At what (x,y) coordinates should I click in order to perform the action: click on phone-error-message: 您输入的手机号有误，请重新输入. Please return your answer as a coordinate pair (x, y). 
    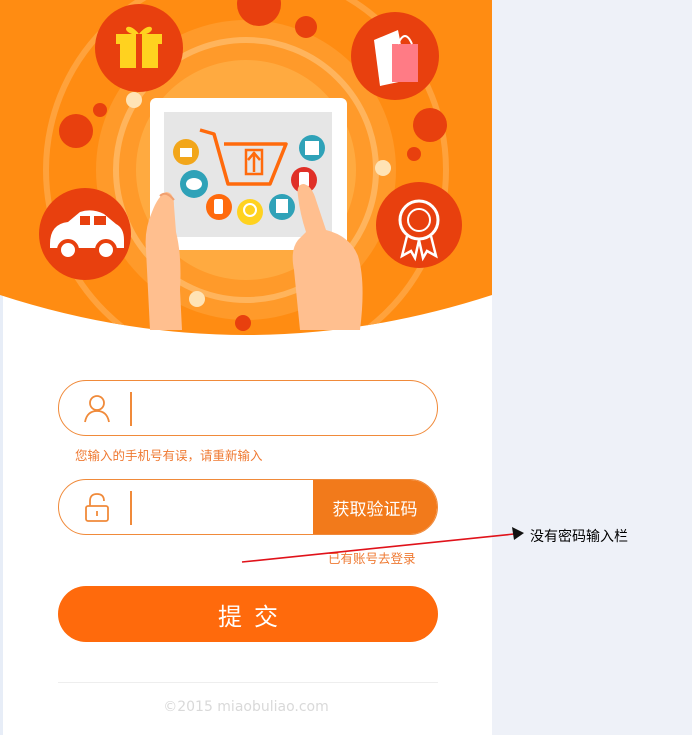
    Looking at the image, I should click on (169, 455).